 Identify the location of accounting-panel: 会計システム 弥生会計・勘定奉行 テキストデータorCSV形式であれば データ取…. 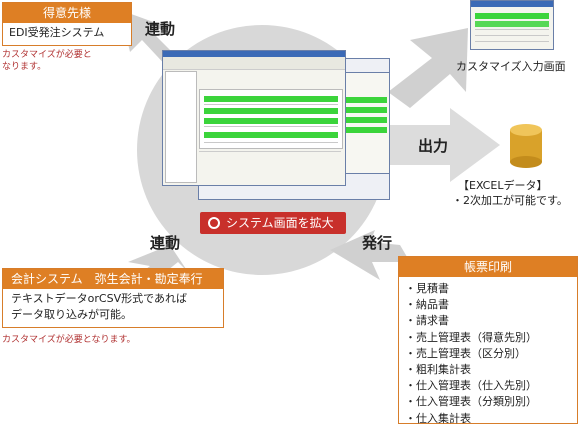
(113, 298).